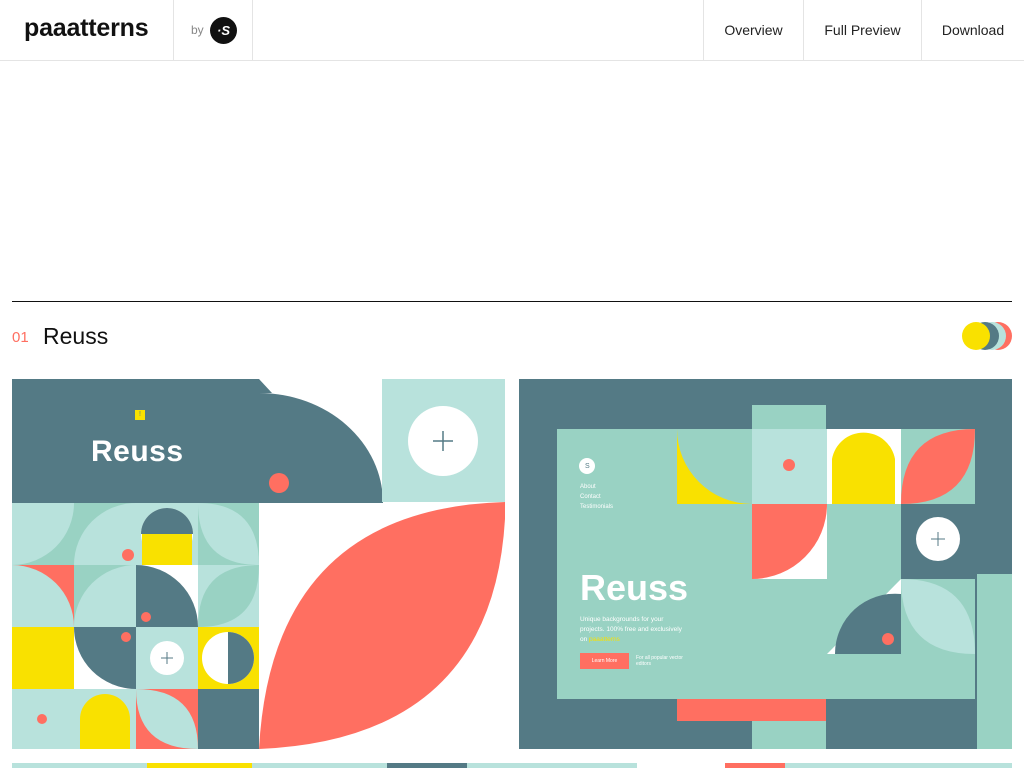 The width and height of the screenshot is (1024, 768). I want to click on main-nav: Overview Full Preview Download, so click(863, 30).